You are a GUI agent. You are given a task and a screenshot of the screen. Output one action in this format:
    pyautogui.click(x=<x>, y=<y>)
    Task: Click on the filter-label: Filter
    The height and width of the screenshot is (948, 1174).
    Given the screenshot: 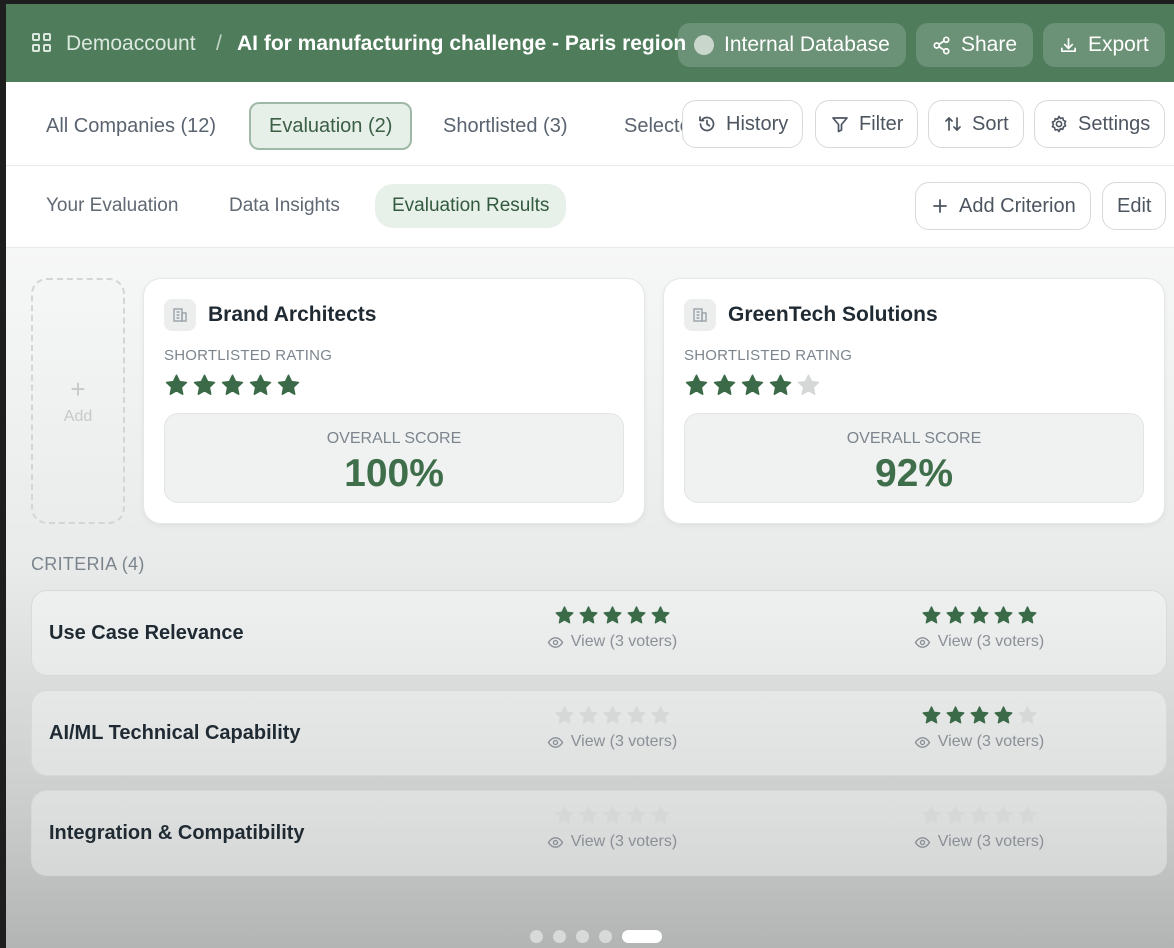 What is the action you would take?
    pyautogui.click(x=881, y=123)
    